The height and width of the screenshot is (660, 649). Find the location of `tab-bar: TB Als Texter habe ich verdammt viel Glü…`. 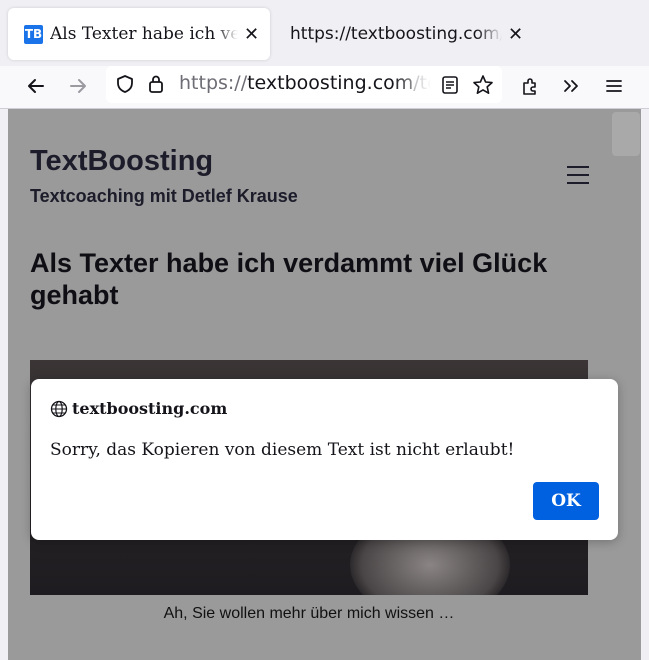

tab-bar: TB Als Texter habe ich verdammt viel Glü… is located at coordinates (324, 33).